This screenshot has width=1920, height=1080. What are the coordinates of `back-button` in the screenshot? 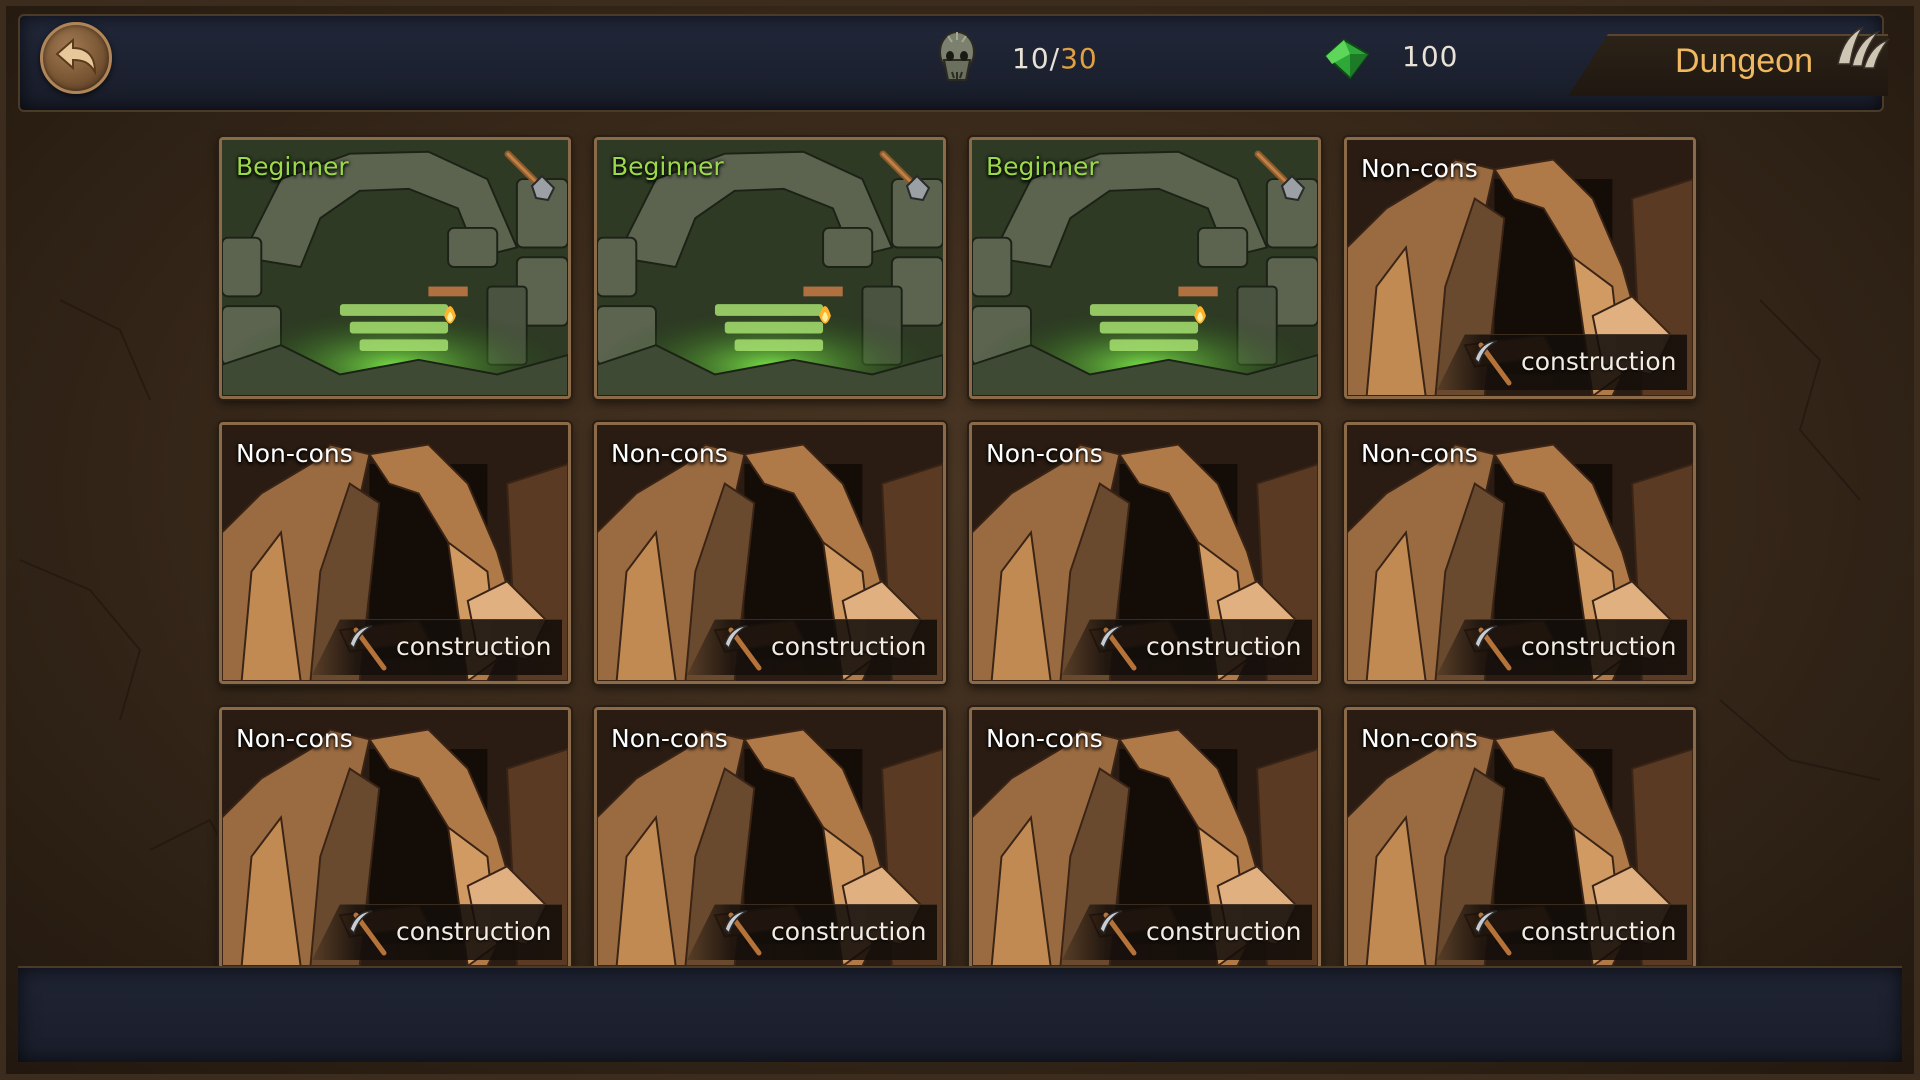 It's located at (76, 58).